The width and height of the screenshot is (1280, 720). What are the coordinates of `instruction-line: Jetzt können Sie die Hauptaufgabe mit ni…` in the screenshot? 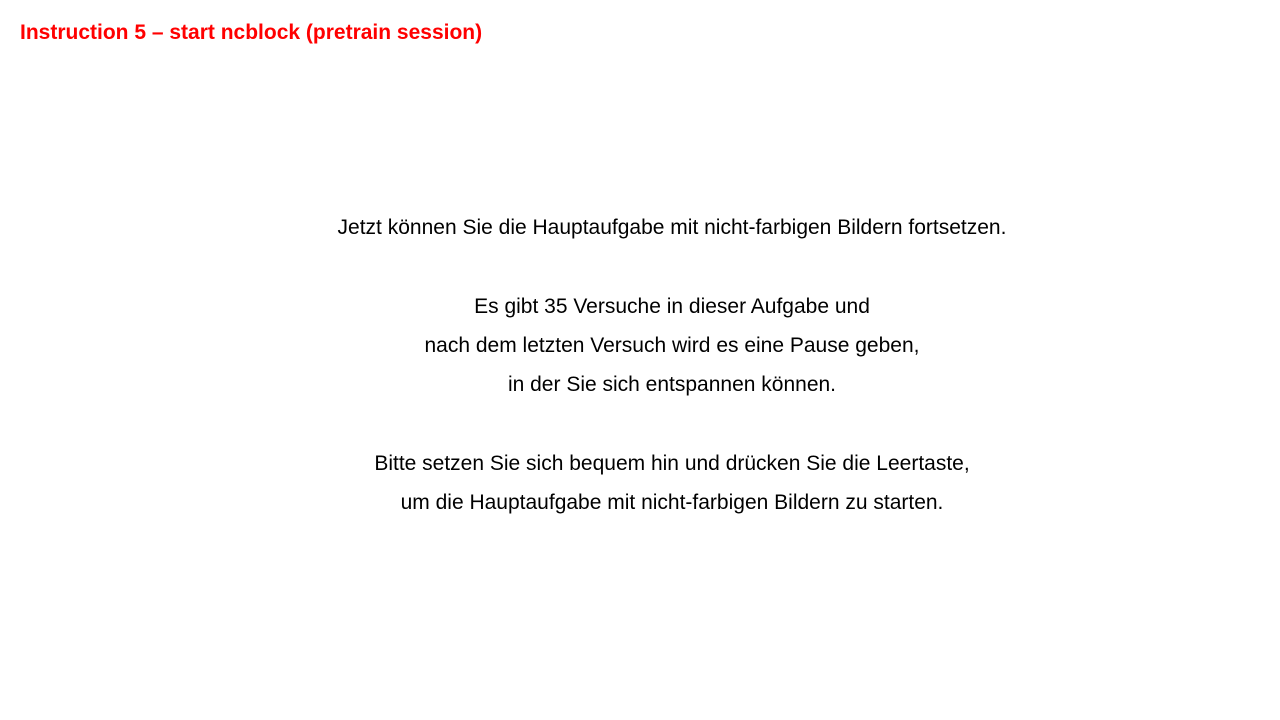 It's located at (672, 227).